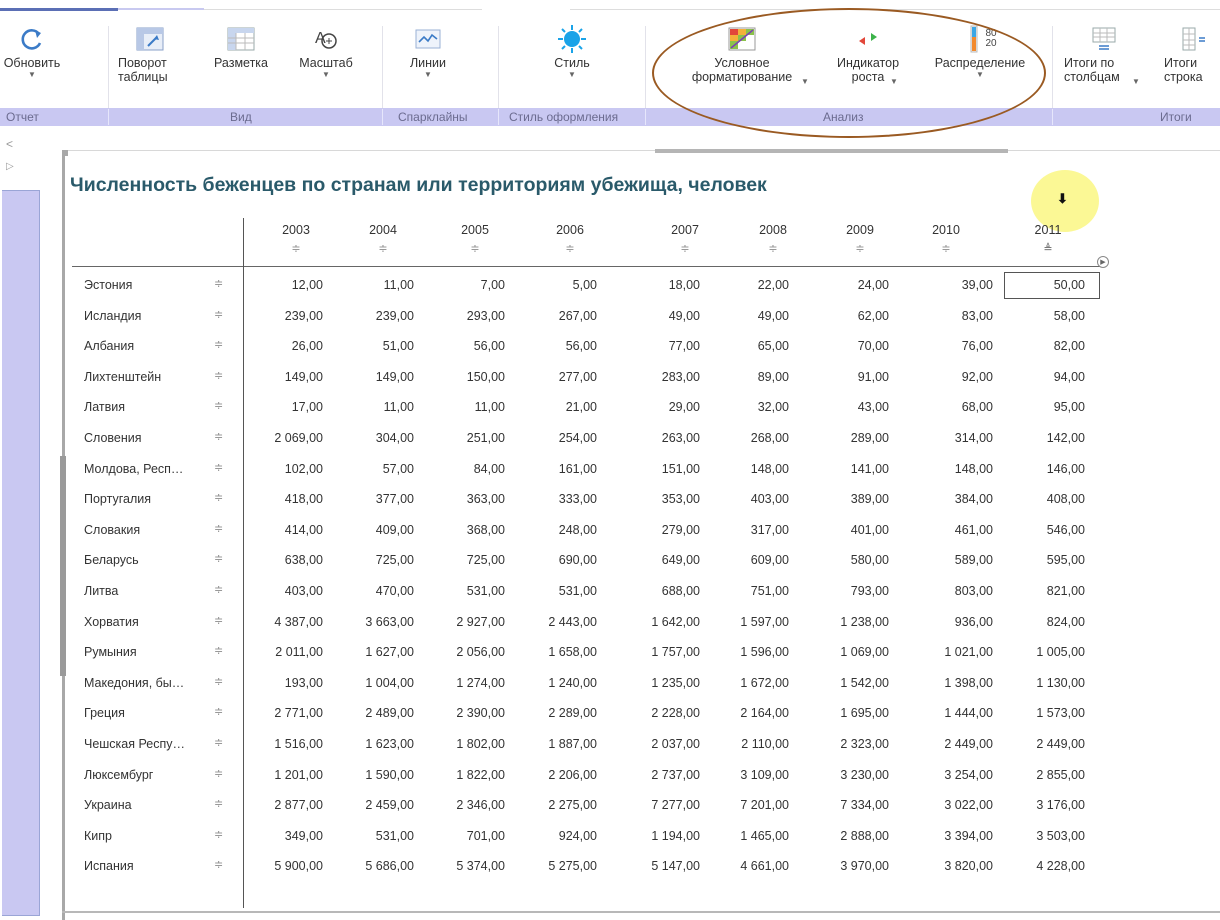  I want to click on table-cell: 5,00, so click(557, 285).